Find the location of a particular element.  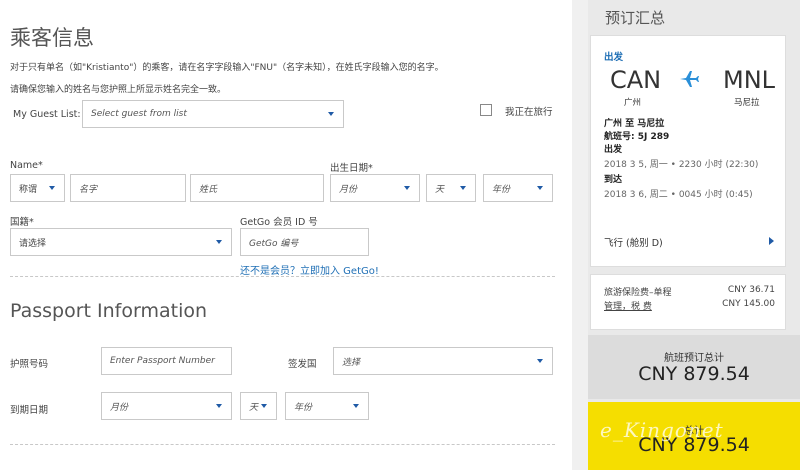

dob-label: 出生日期* is located at coordinates (351, 168).